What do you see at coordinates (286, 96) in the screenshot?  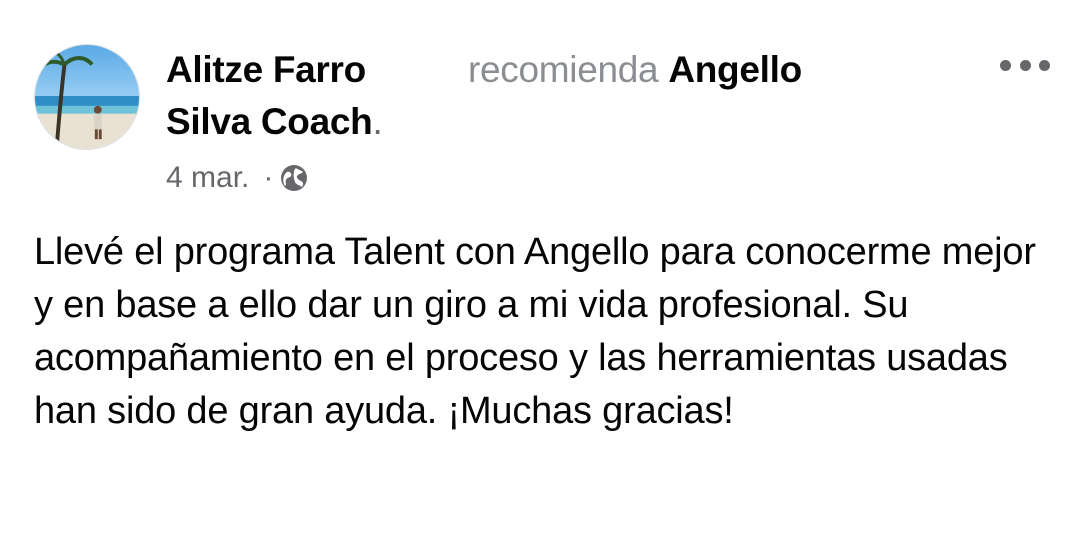 I see `author-name: Alitze Farro Silva Coach.` at bounding box center [286, 96].